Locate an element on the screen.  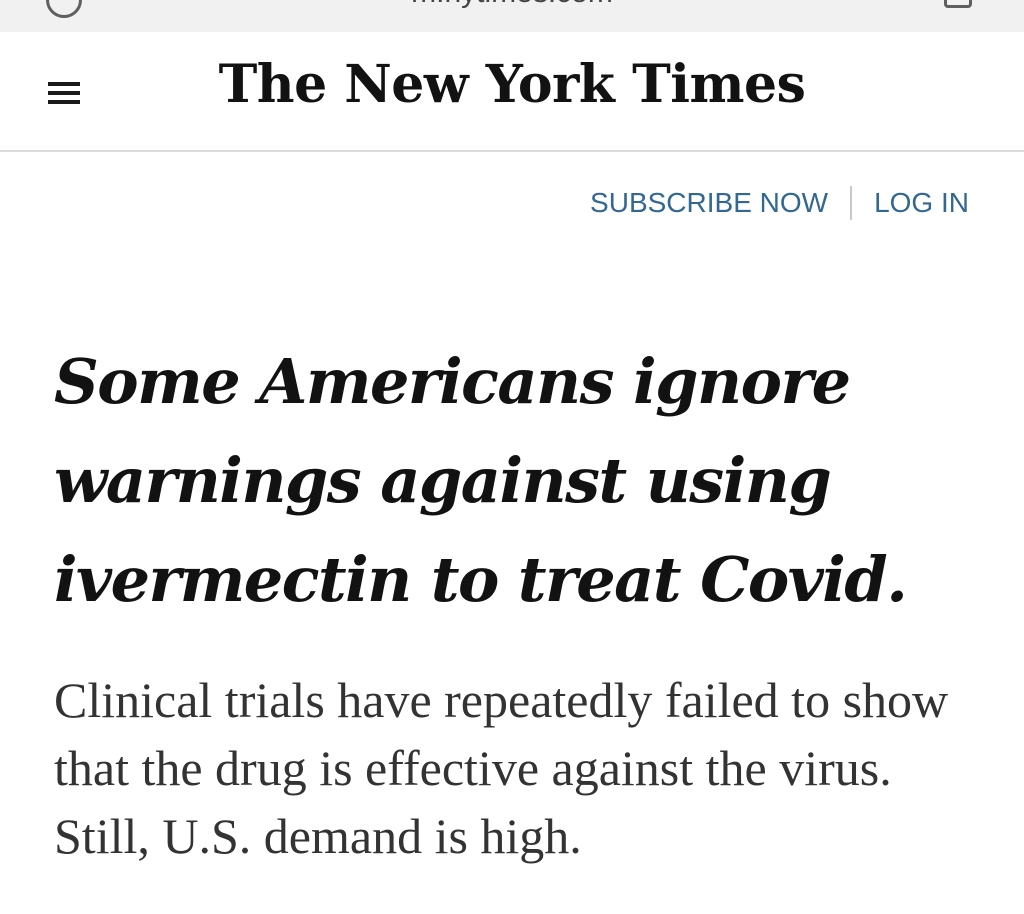
tabs-icon is located at coordinates (958, 4).